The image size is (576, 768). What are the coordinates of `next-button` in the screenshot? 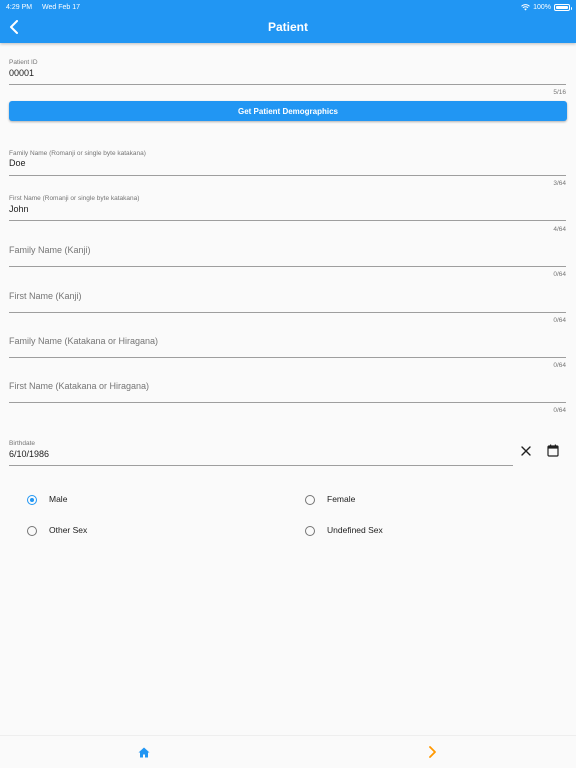 It's located at (432, 752).